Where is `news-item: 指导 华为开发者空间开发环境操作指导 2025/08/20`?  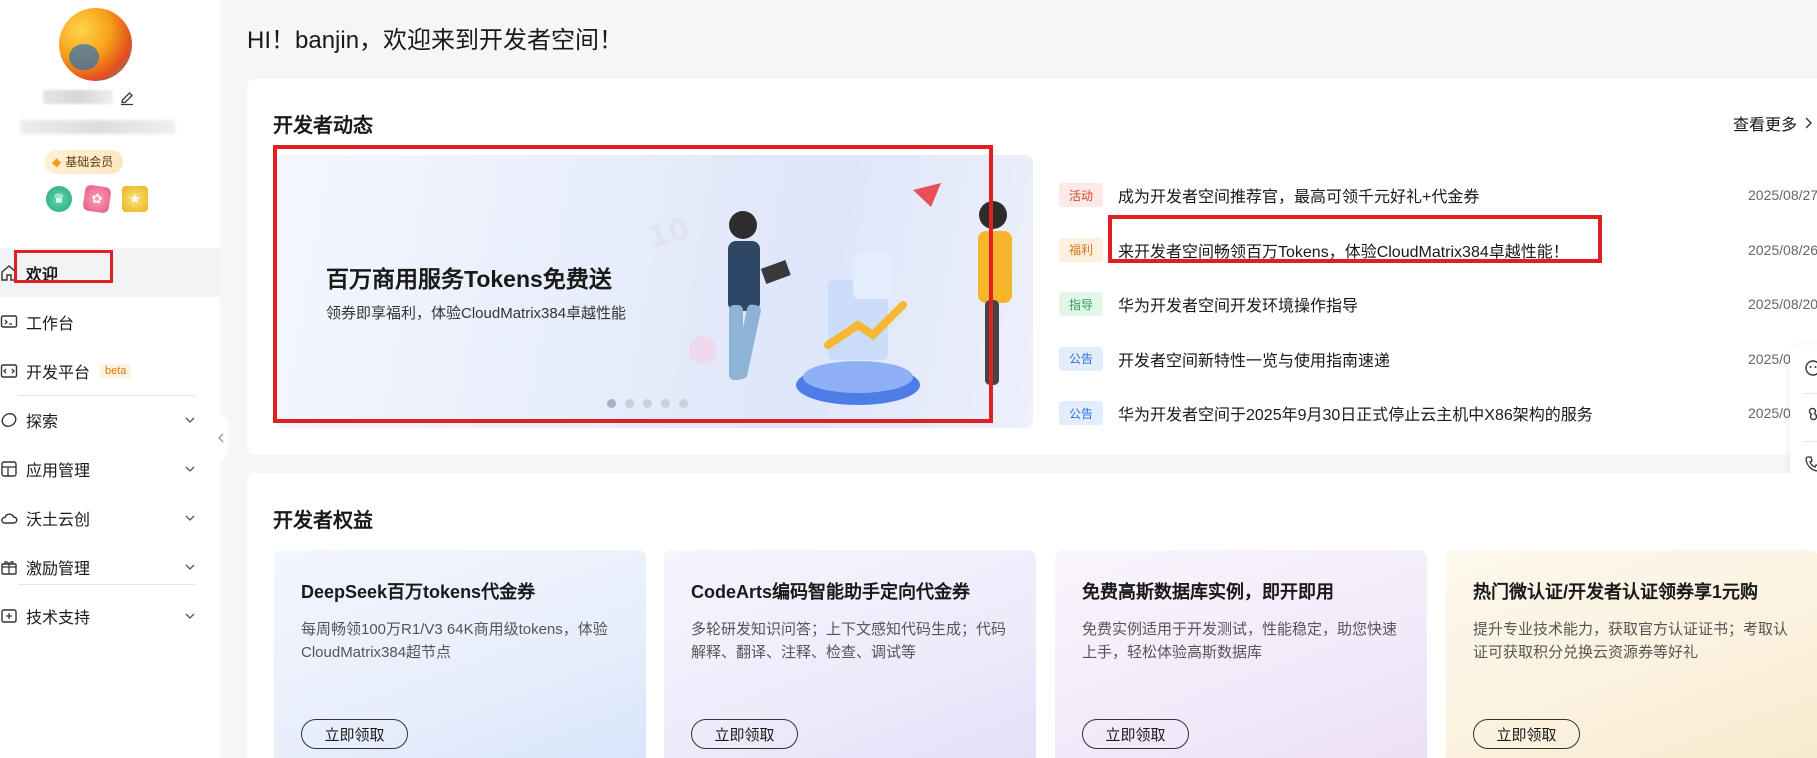 news-item: 指导 华为开发者空间开发环境操作指导 2025/08/20 is located at coordinates (1438, 304).